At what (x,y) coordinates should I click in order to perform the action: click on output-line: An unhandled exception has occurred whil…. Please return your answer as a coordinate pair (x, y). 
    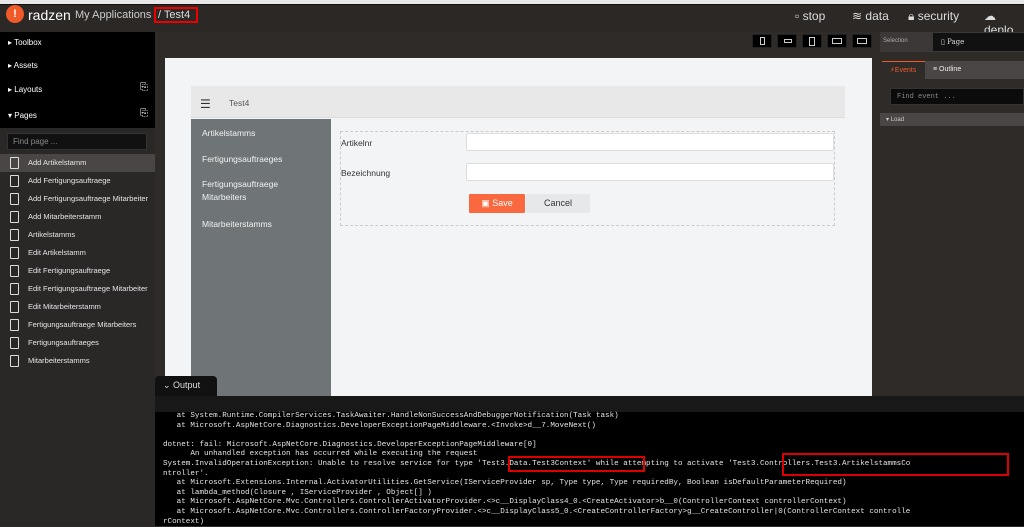
    Looking at the image, I should click on (320, 454).